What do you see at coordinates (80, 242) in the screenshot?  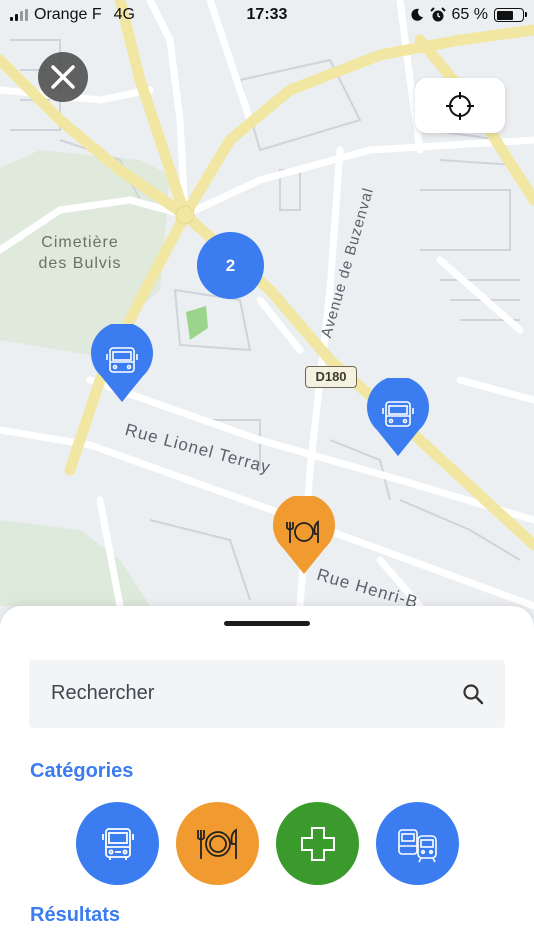 I see `cemetery-label-line1: Cimetière` at bounding box center [80, 242].